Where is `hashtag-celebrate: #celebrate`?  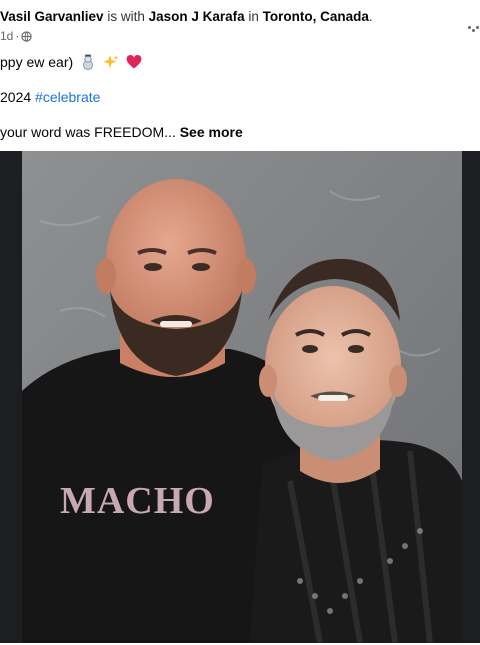 hashtag-celebrate: #celebrate is located at coordinates (67, 97).